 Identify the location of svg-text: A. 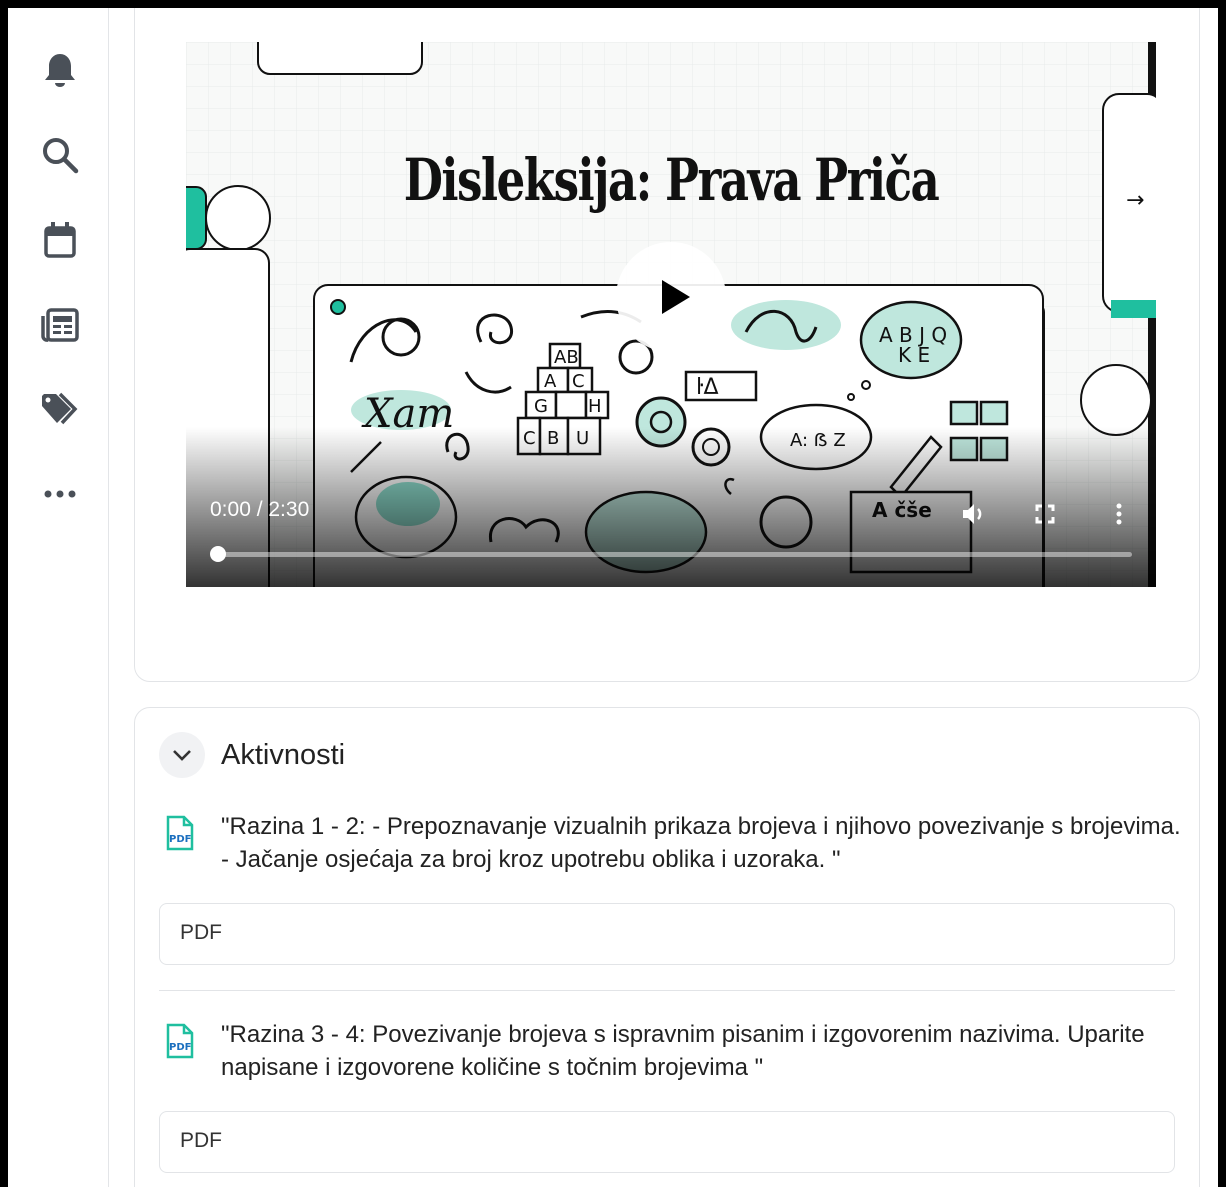
(550, 381).